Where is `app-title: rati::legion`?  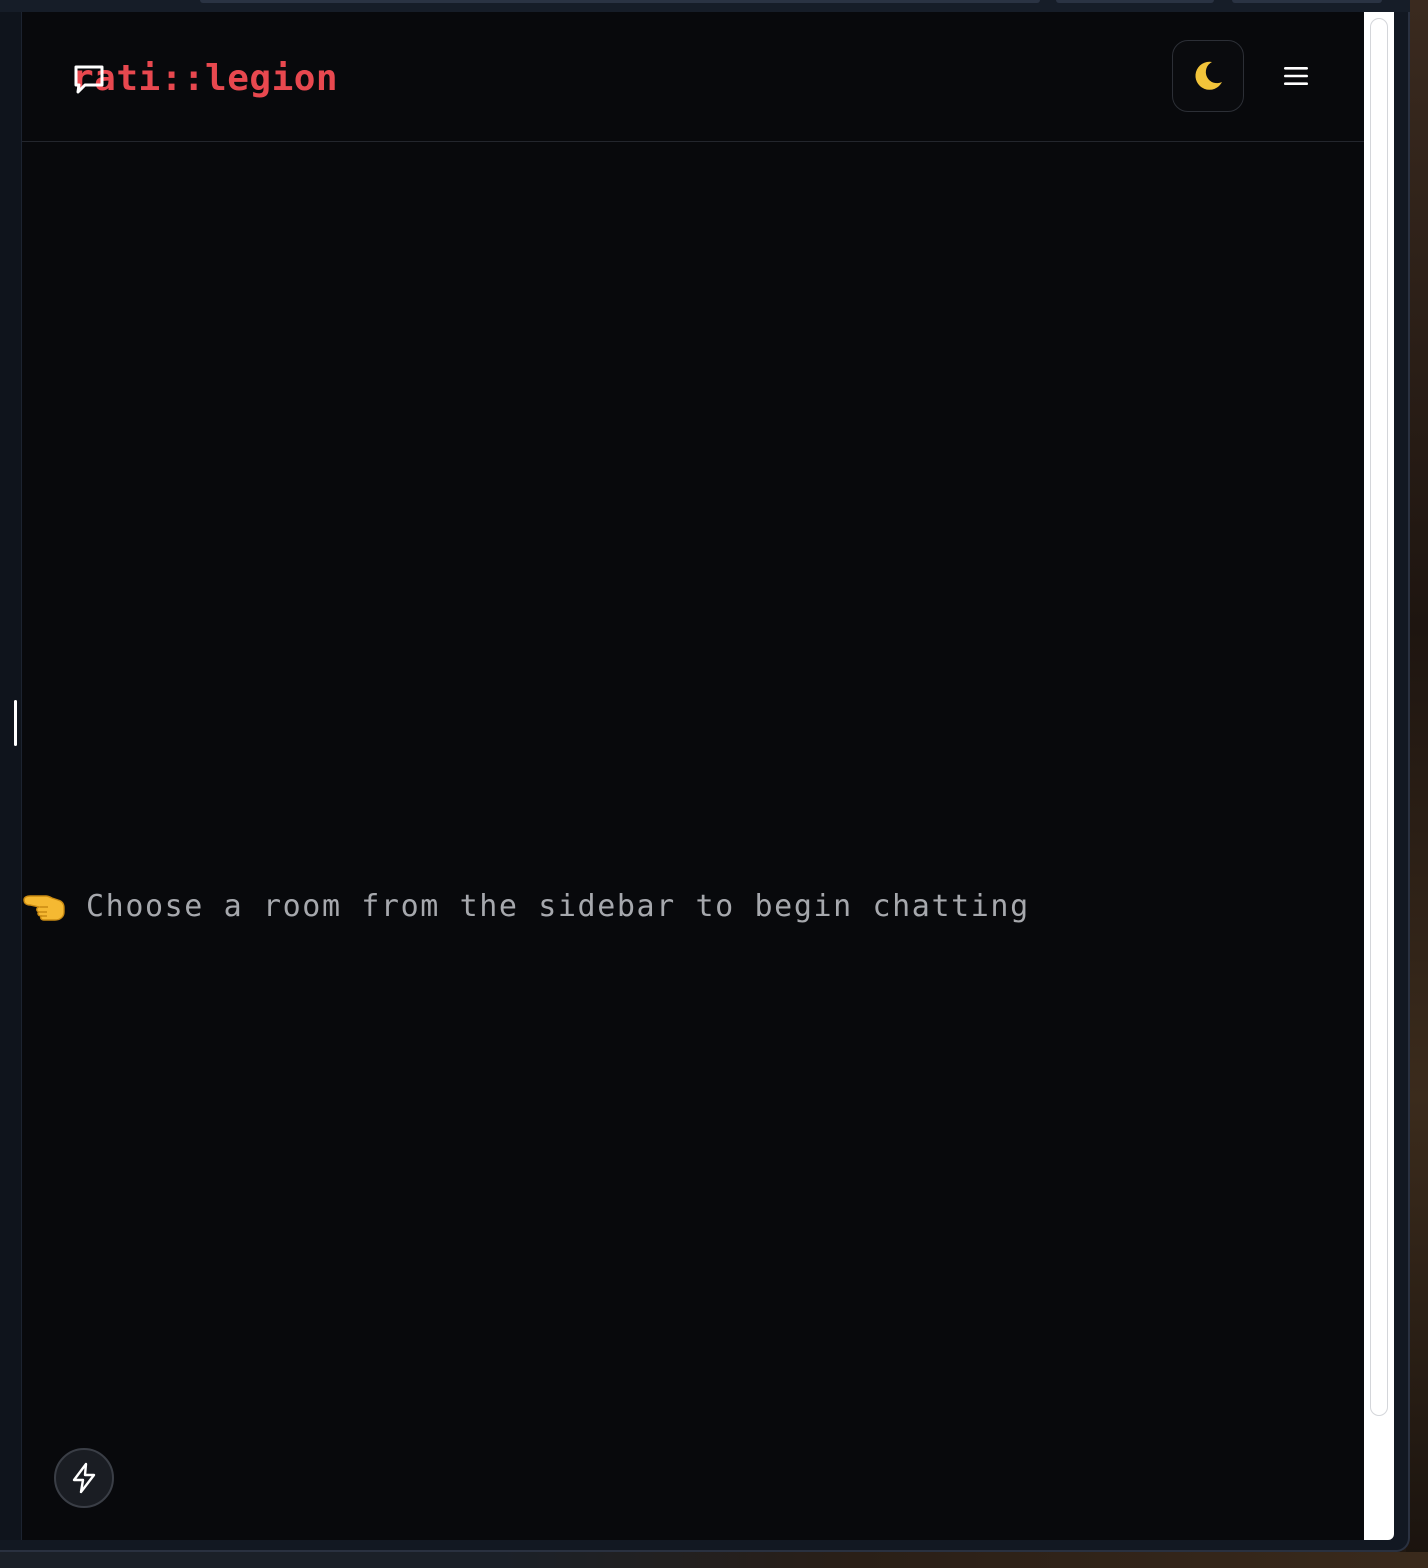
app-title: rati::legion is located at coordinates (205, 78).